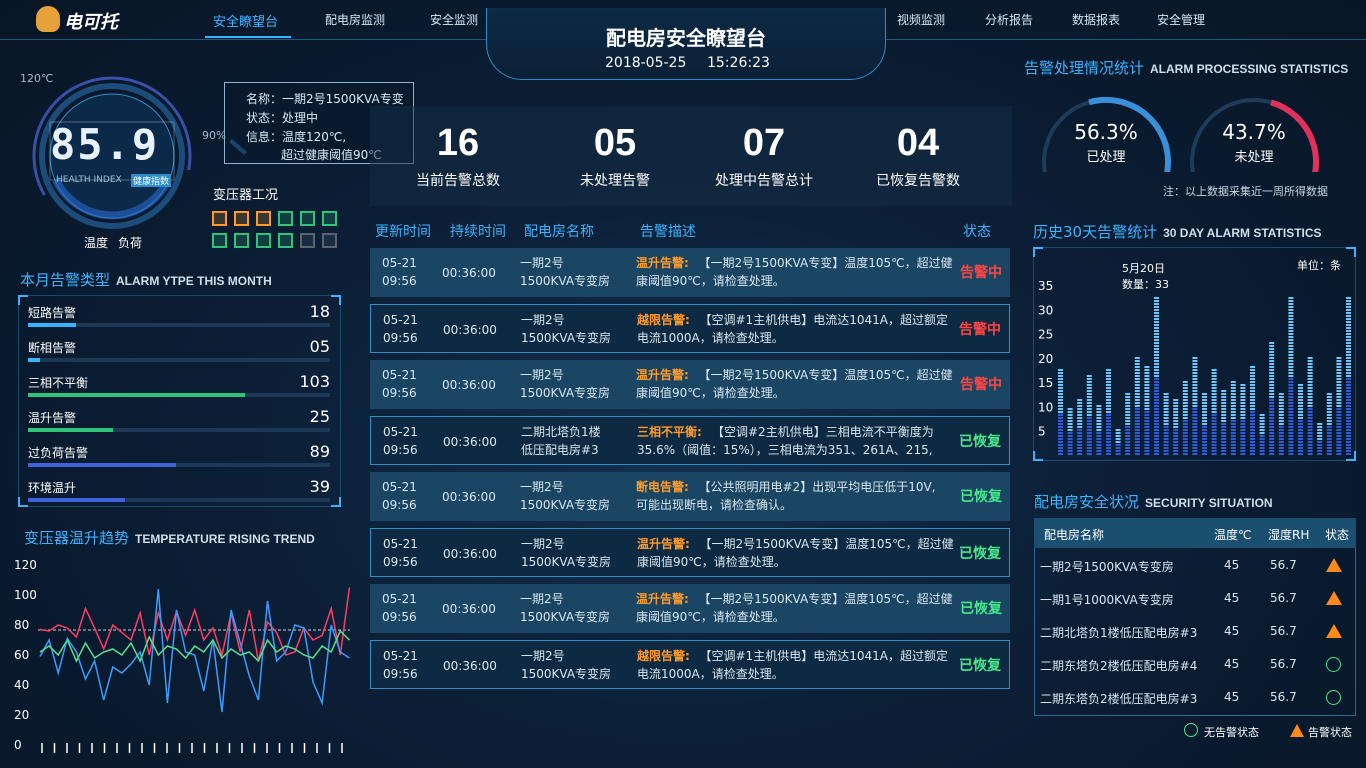 The image size is (1366, 768). What do you see at coordinates (1177, 231) in the screenshot?
I see `history-title: 历史30天告警统计 30 DAY ALARM STATISTICS` at bounding box center [1177, 231].